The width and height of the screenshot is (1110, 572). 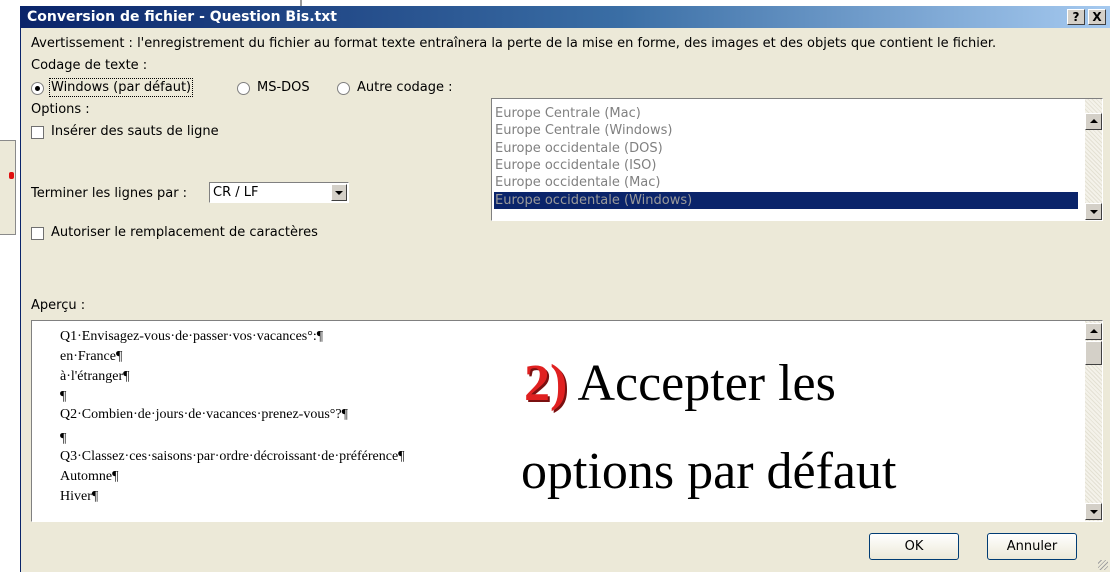 I want to click on encoding-list-scrollbar, so click(x=1093, y=159).